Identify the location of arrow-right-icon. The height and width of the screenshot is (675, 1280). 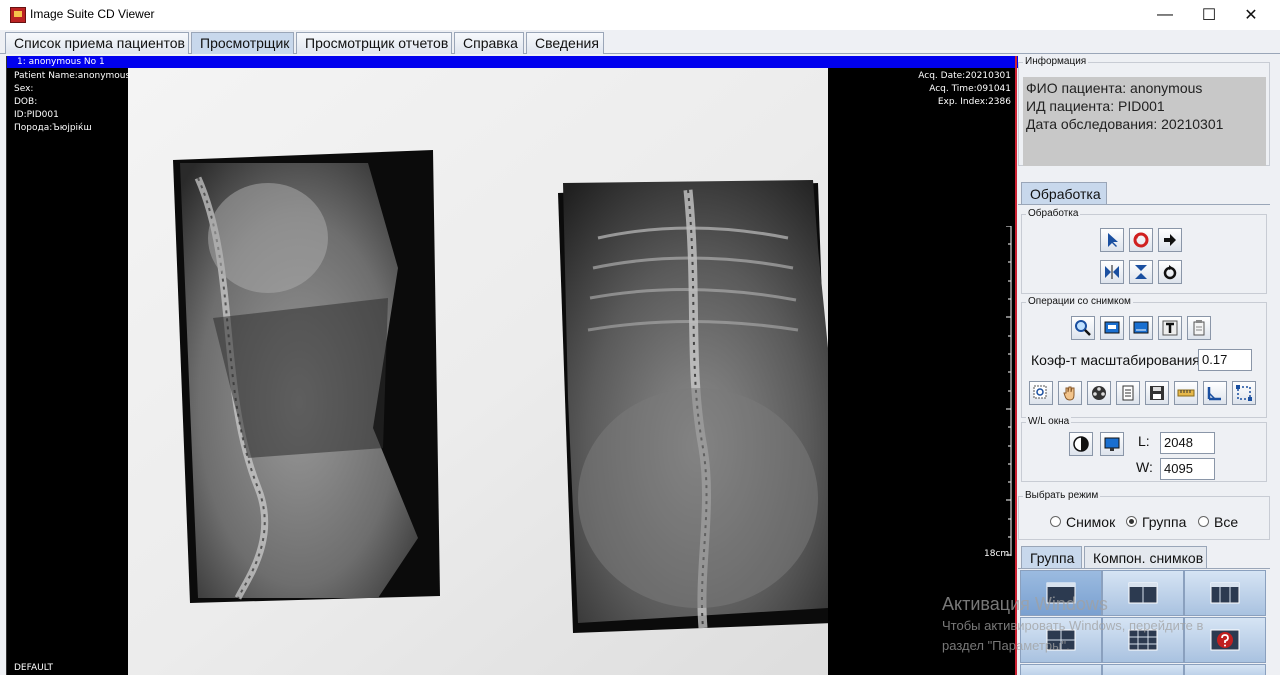
(1170, 240).